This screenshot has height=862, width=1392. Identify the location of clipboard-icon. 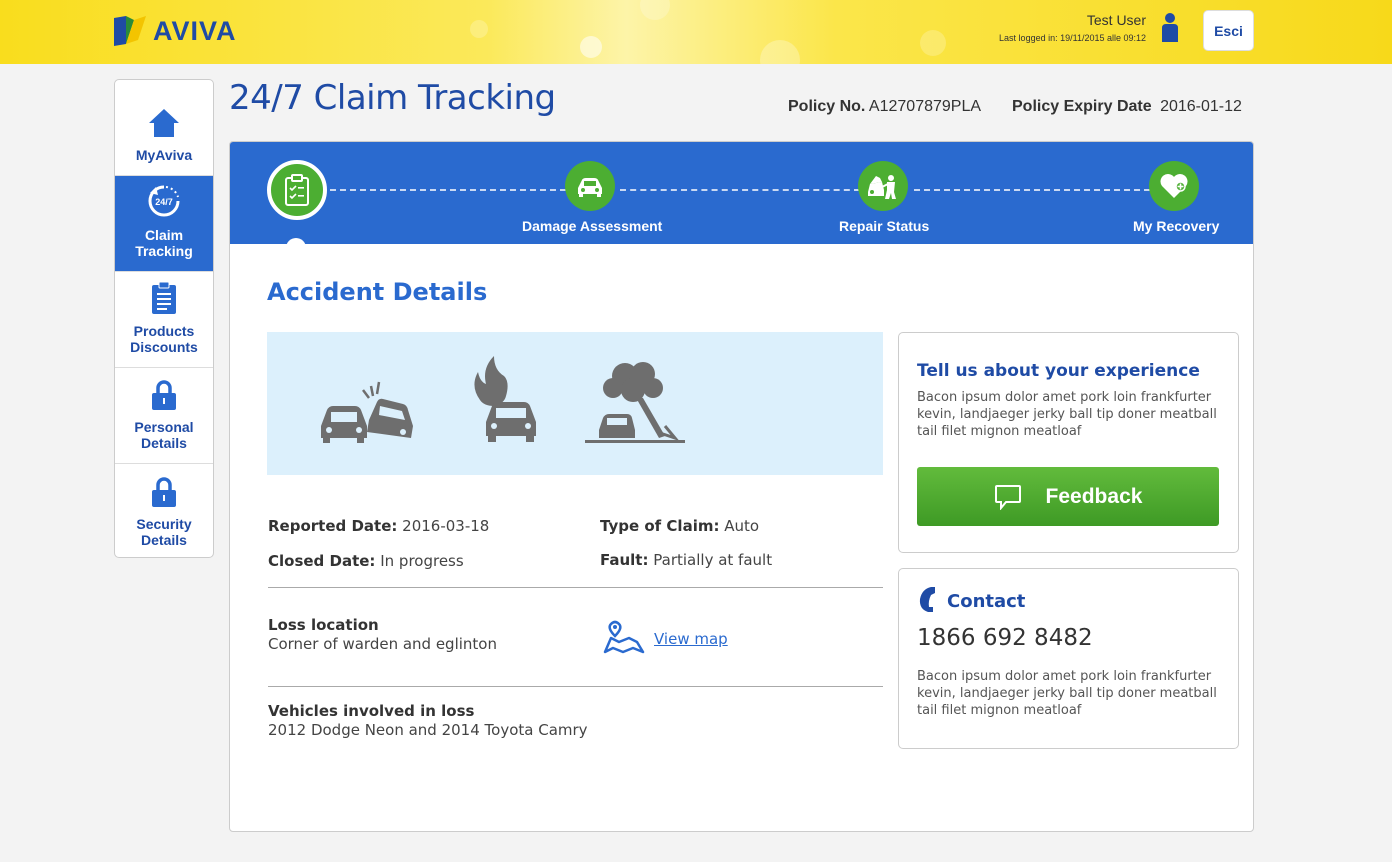
(164, 297).